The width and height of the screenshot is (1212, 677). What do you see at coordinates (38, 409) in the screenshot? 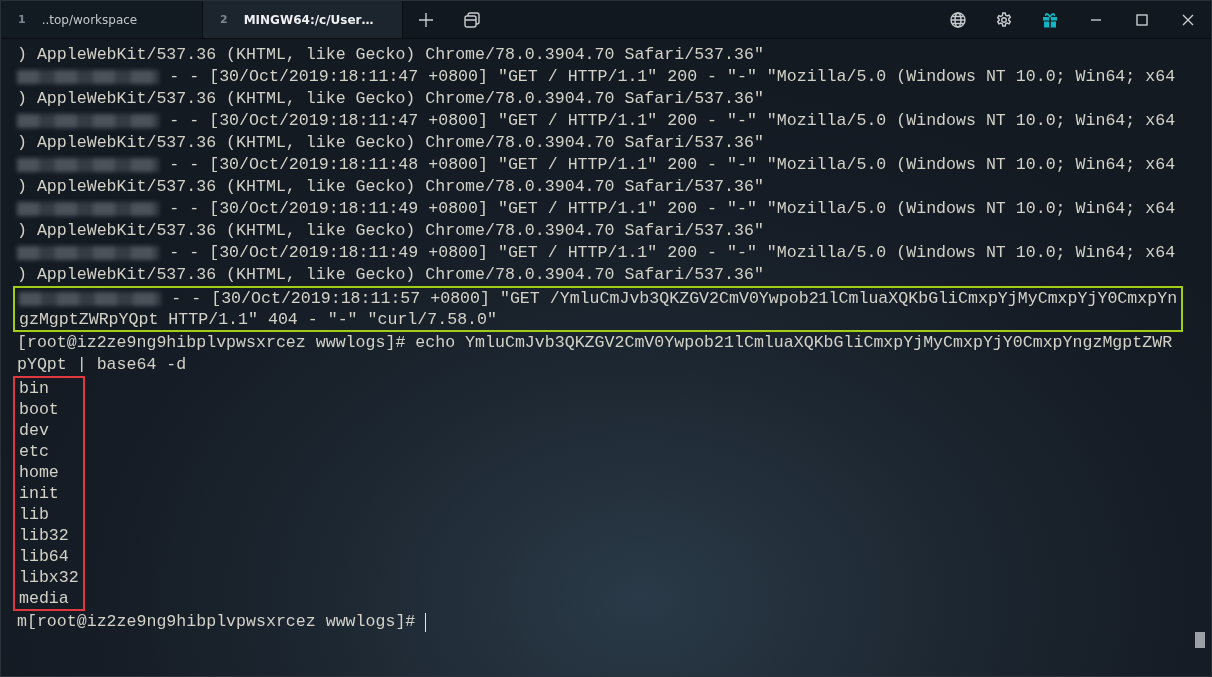
I see `terminal-line: boot` at bounding box center [38, 409].